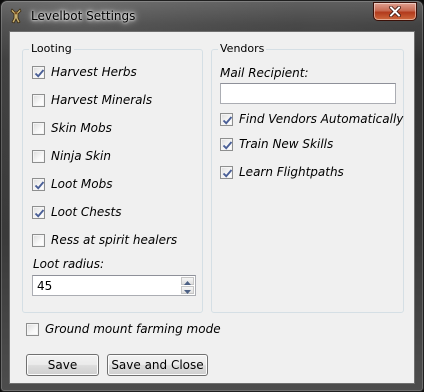 This screenshot has height=392, width=424. Describe the element at coordinates (94, 72) in the screenshot. I see `harvest-herbs-label: Harvest Herbs` at that location.